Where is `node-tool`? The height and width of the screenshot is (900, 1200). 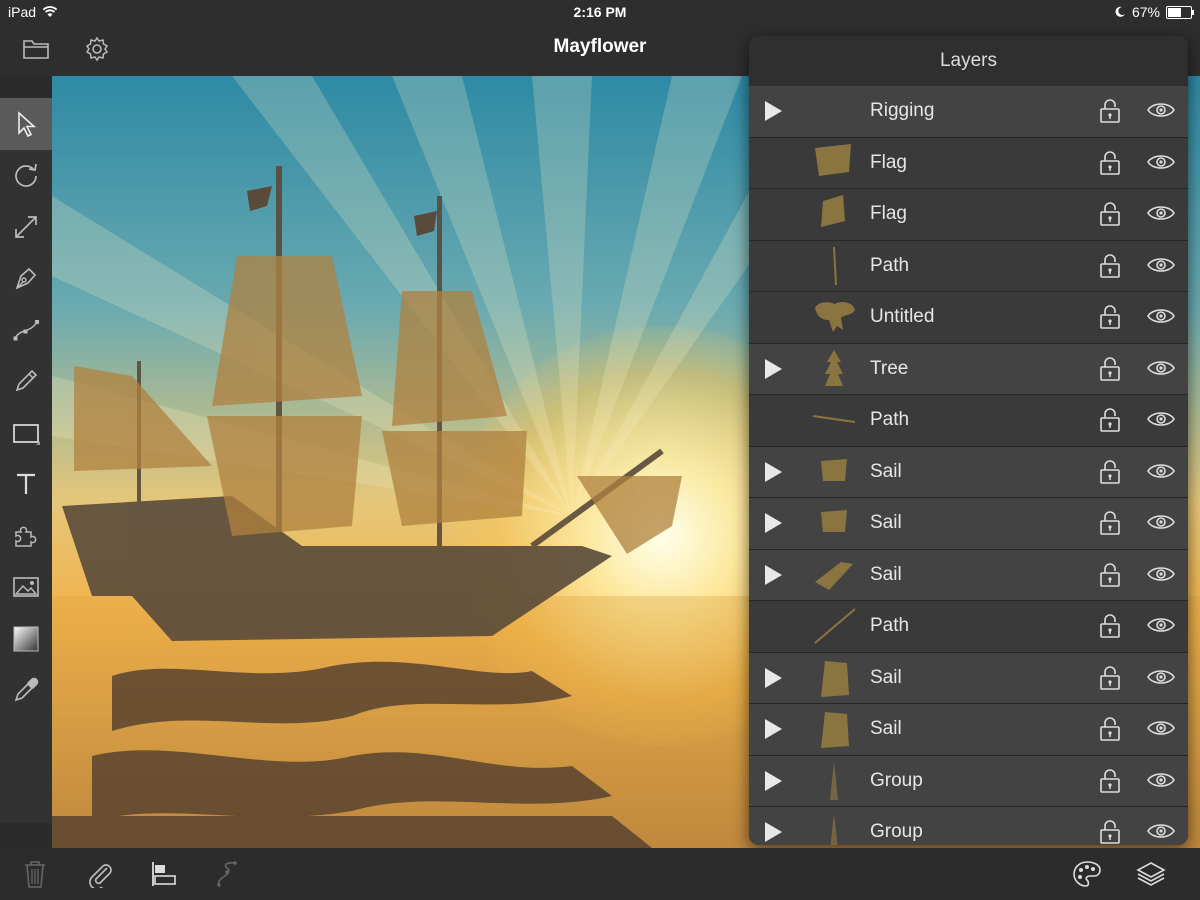 node-tool is located at coordinates (26, 330).